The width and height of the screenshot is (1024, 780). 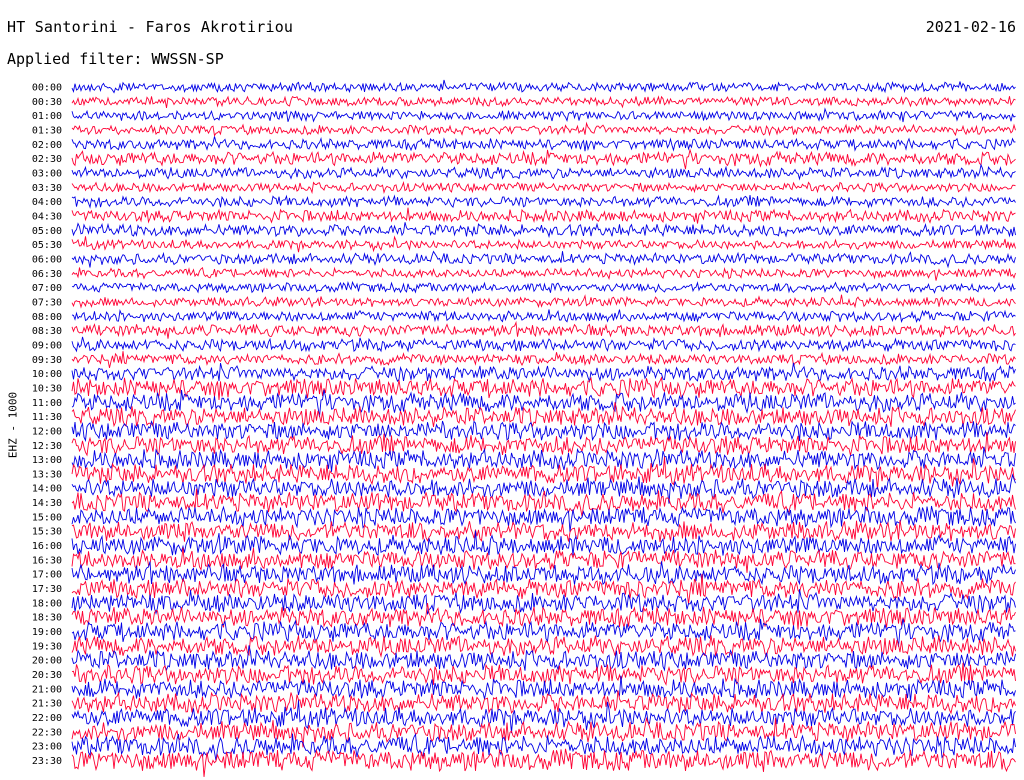 I want to click on time-tick-label: 12:00, so click(x=47, y=431).